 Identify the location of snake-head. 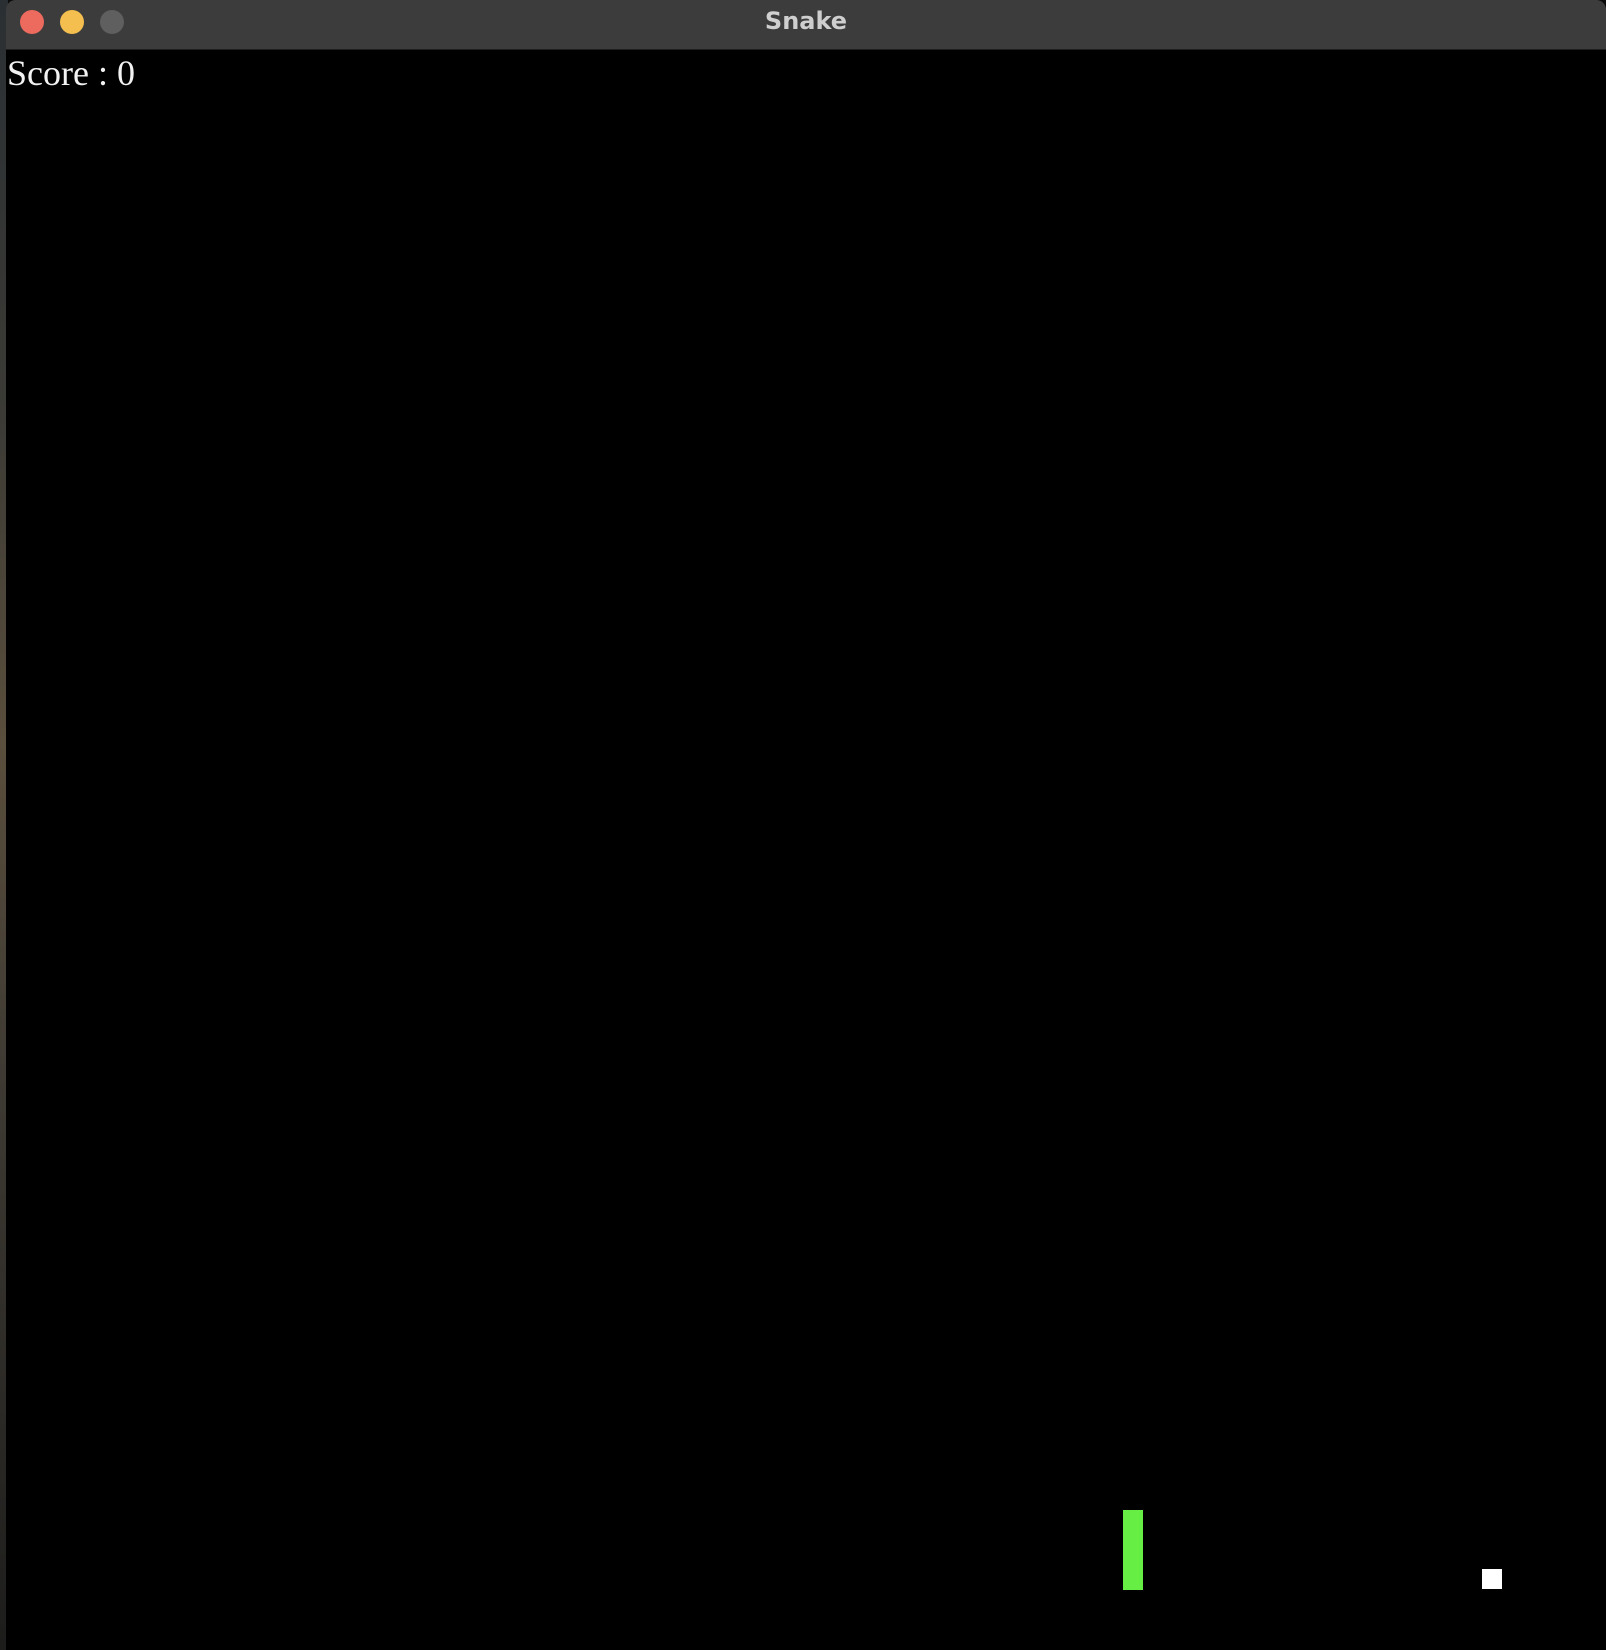
(1133, 1530).